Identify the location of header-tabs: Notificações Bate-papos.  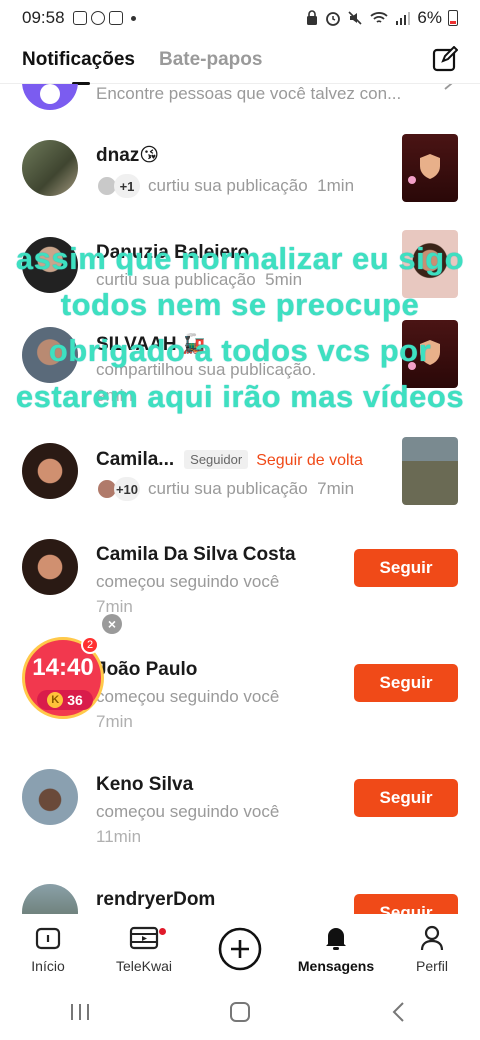
(240, 60).